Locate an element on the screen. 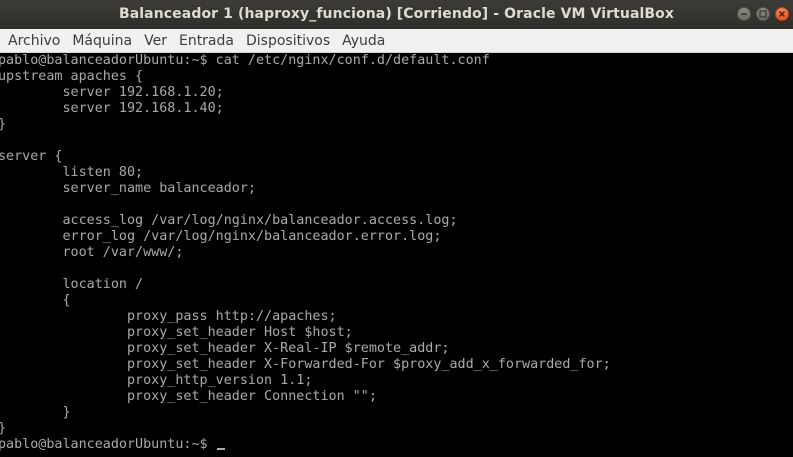 The height and width of the screenshot is (457, 793). terminal-line: server { is located at coordinates (31, 156).